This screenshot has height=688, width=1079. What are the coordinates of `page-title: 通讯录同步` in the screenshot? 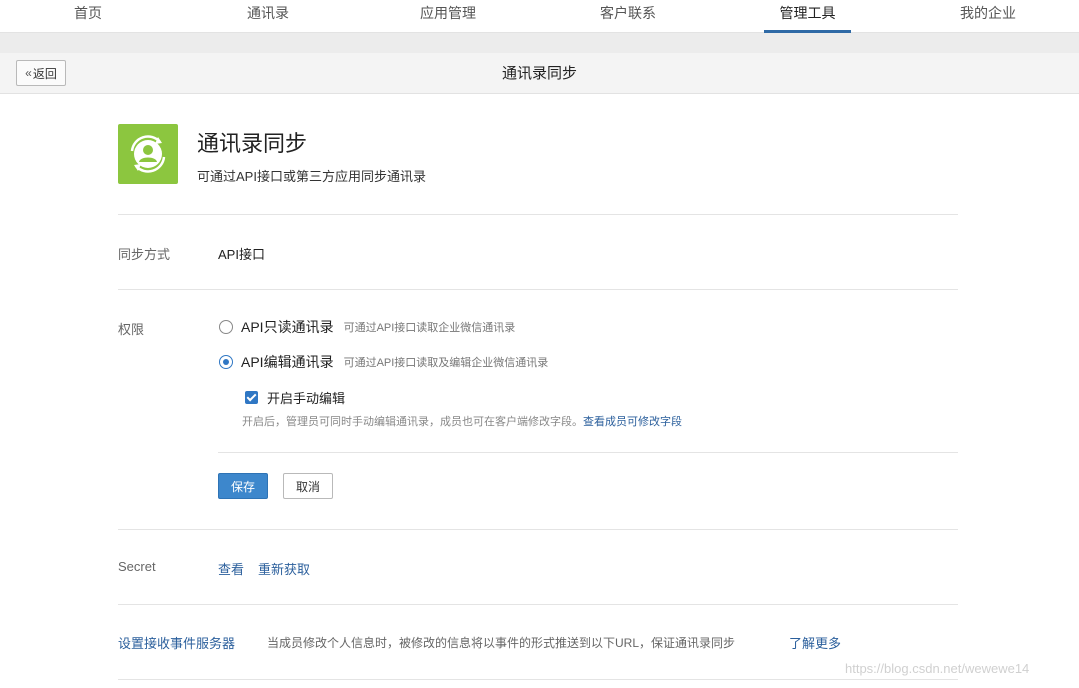 It's located at (539, 73).